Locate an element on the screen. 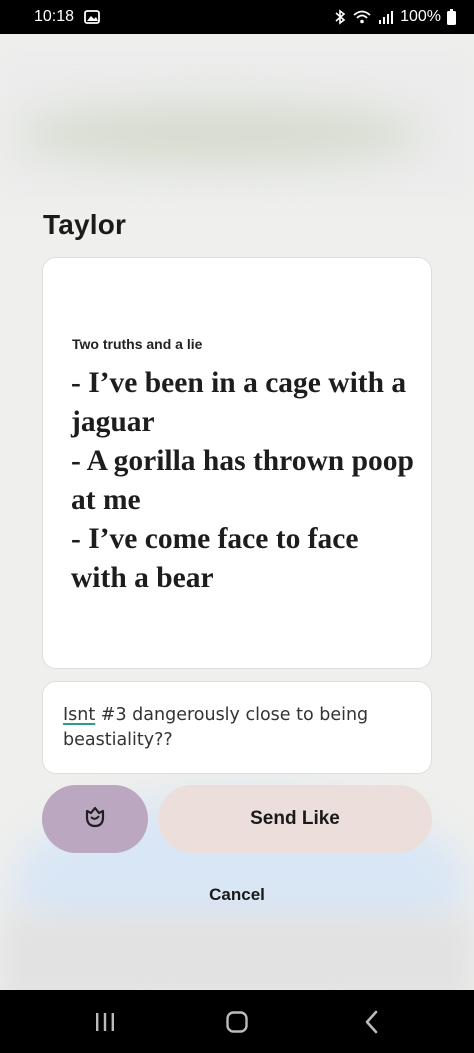  misspelled-word: Isnt is located at coordinates (79, 715).